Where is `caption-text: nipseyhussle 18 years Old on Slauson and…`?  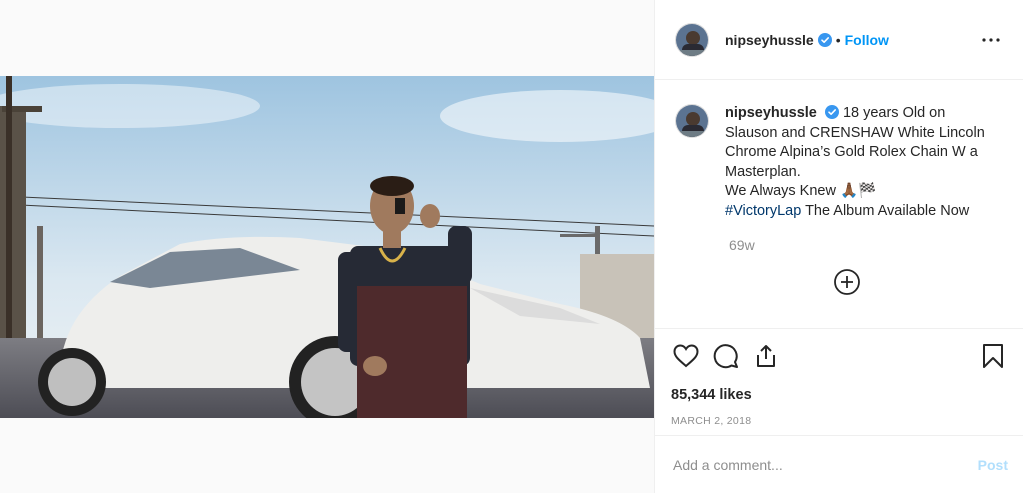
caption-text: nipseyhussle 18 years Old on Slauson and… is located at coordinates (864, 162).